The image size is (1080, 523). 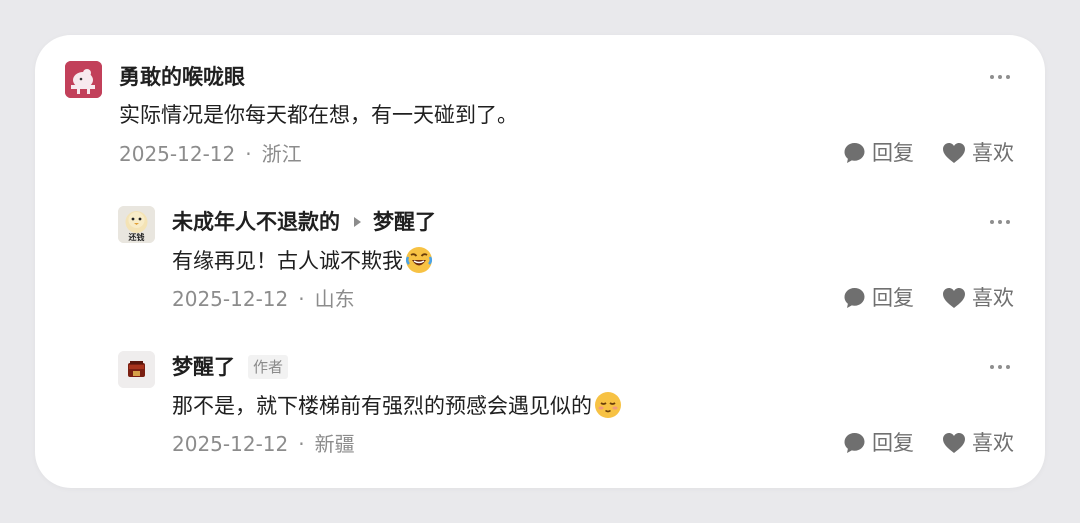 I want to click on comment-location: 新疆, so click(x=334, y=444).